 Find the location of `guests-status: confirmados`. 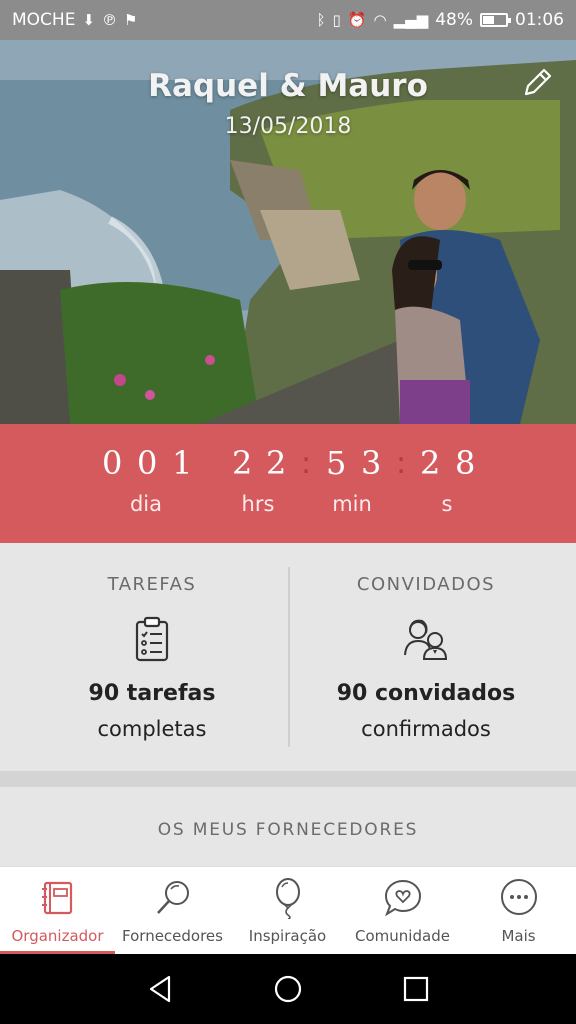

guests-status: confirmados is located at coordinates (426, 729).